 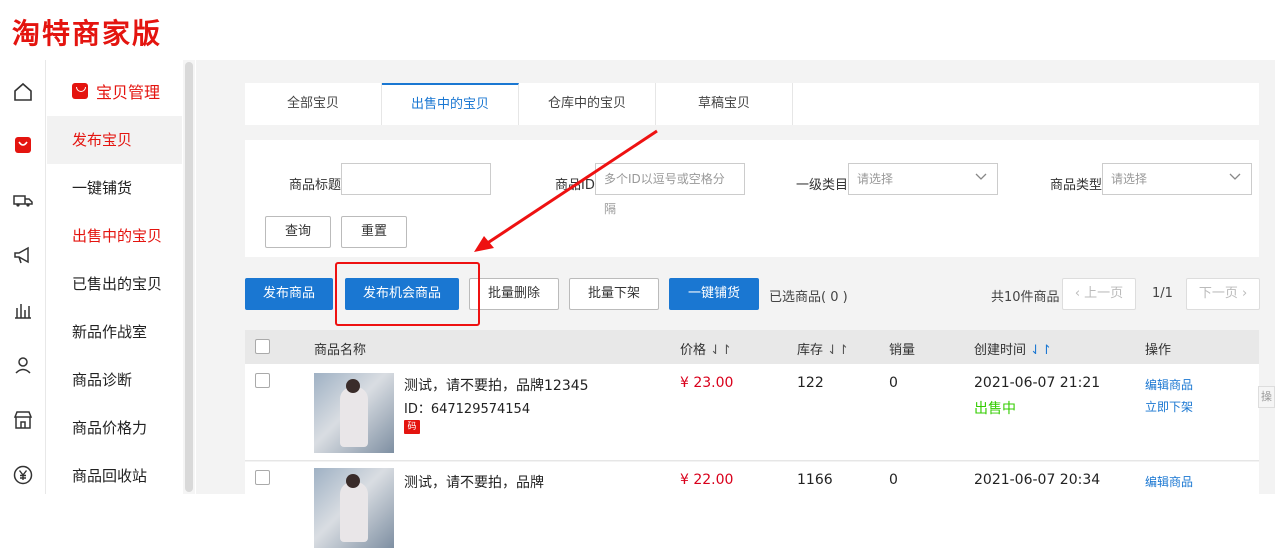 I want to click on category-label: 一级类目, so click(x=822, y=185).